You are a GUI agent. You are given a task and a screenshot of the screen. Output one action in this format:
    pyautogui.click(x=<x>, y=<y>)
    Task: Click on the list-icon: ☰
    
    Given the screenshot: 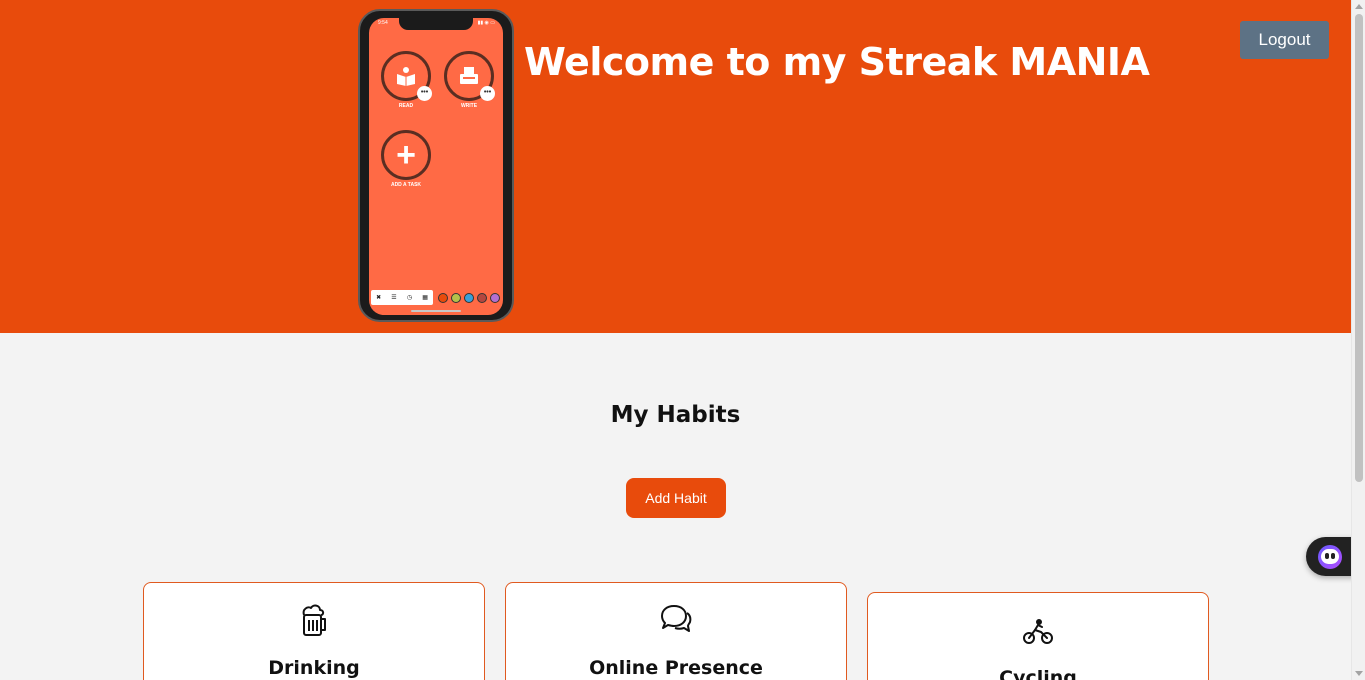 What is the action you would take?
    pyautogui.click(x=394, y=298)
    